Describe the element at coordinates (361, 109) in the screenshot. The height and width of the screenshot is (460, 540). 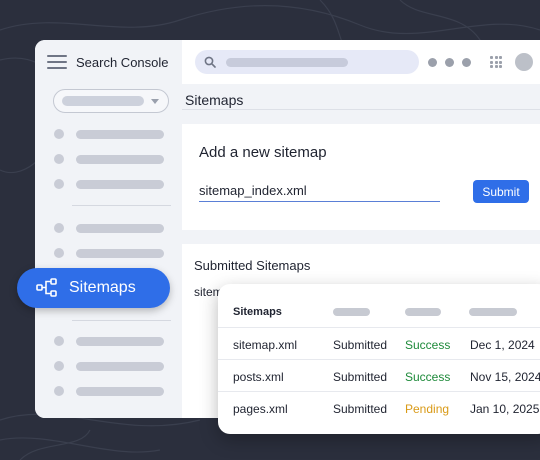
I see `title-divider` at that location.